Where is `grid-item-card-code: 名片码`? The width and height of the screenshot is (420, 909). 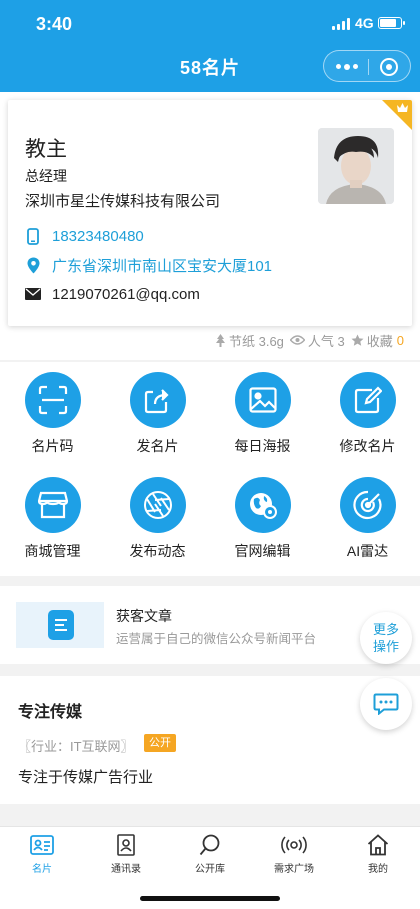 grid-item-card-code: 名片码 is located at coordinates (52, 414).